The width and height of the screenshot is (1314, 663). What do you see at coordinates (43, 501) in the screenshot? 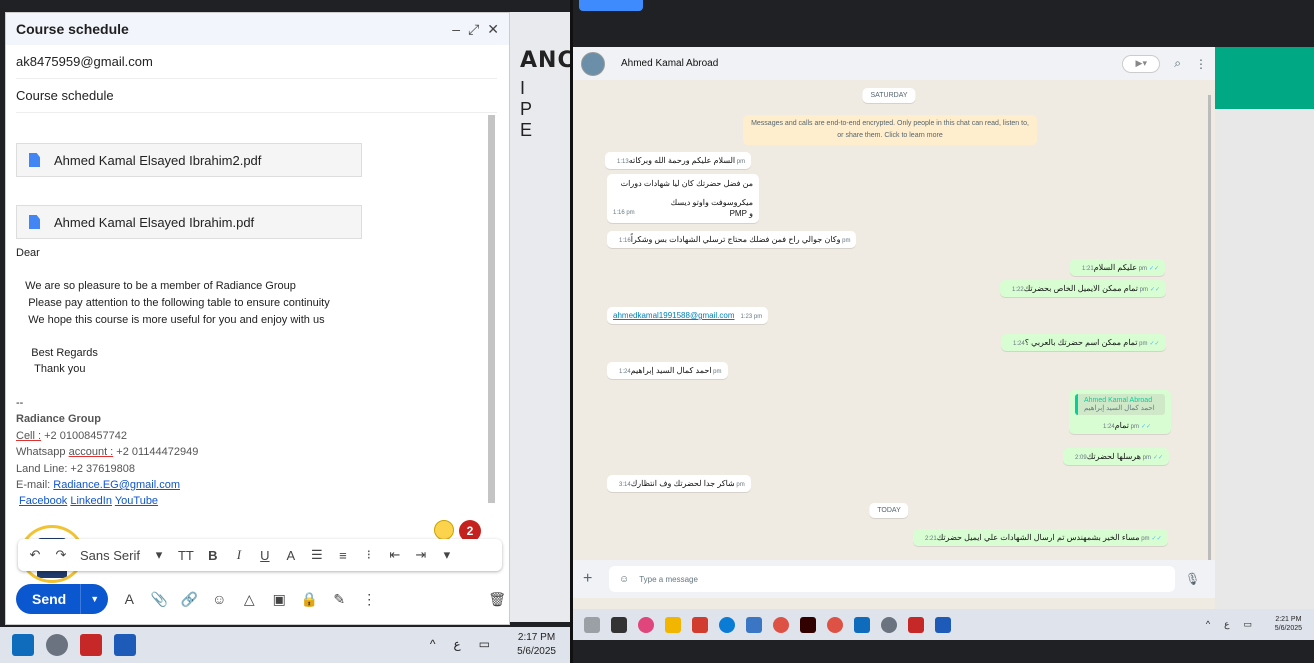
I see `facebook-link: Facebook` at bounding box center [43, 501].